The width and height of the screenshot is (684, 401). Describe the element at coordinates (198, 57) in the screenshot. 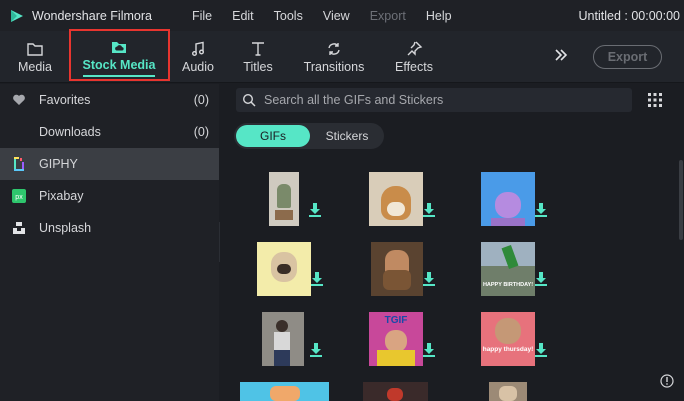

I see `tab-audio: Audio` at that location.